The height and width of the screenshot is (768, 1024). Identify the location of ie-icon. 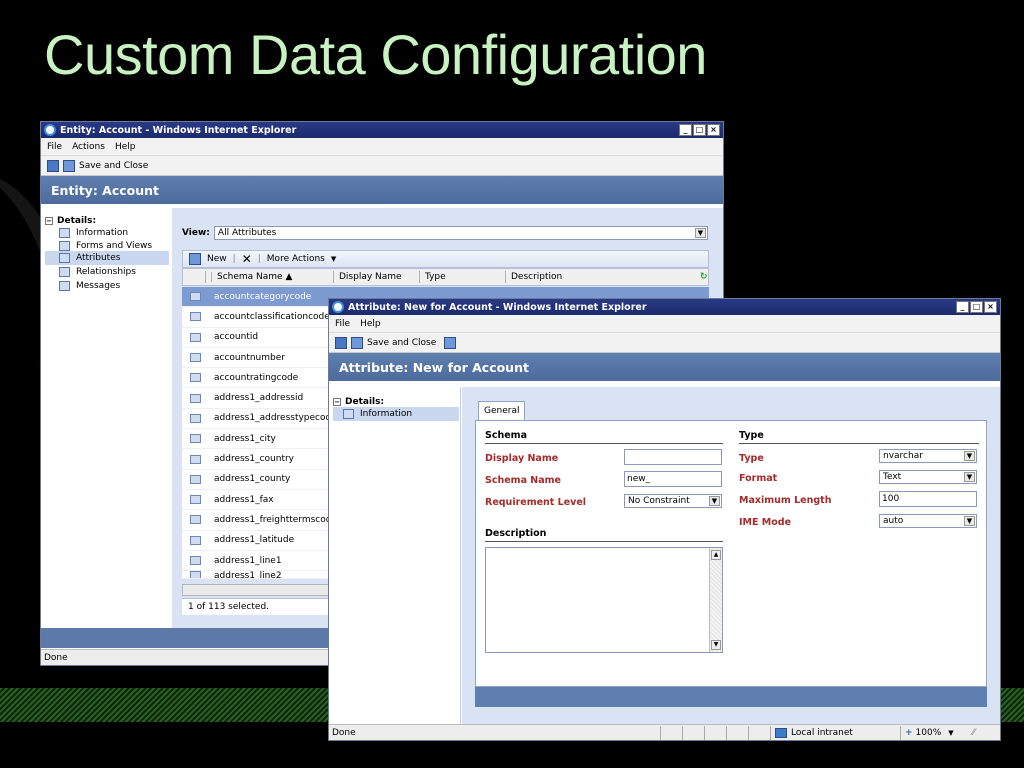
(338, 307).